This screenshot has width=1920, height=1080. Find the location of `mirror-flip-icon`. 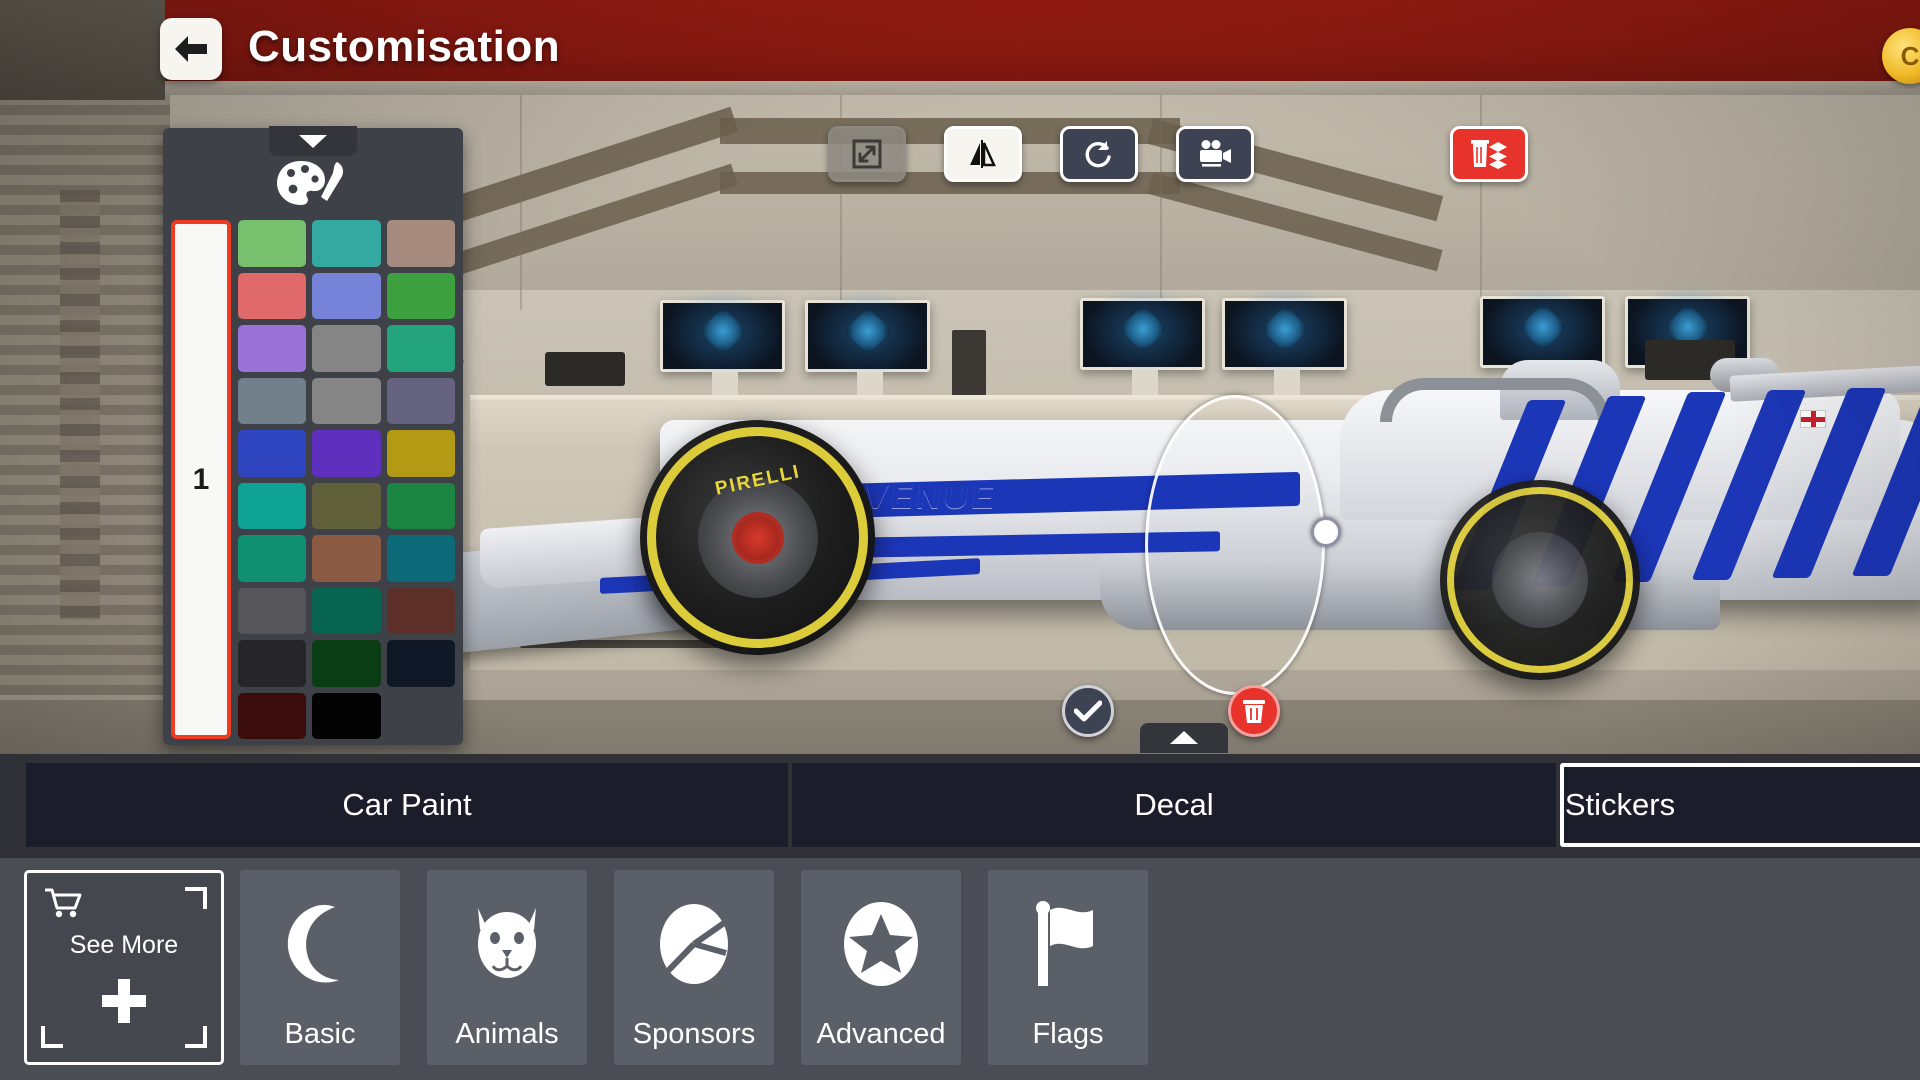

mirror-flip-icon is located at coordinates (983, 154).